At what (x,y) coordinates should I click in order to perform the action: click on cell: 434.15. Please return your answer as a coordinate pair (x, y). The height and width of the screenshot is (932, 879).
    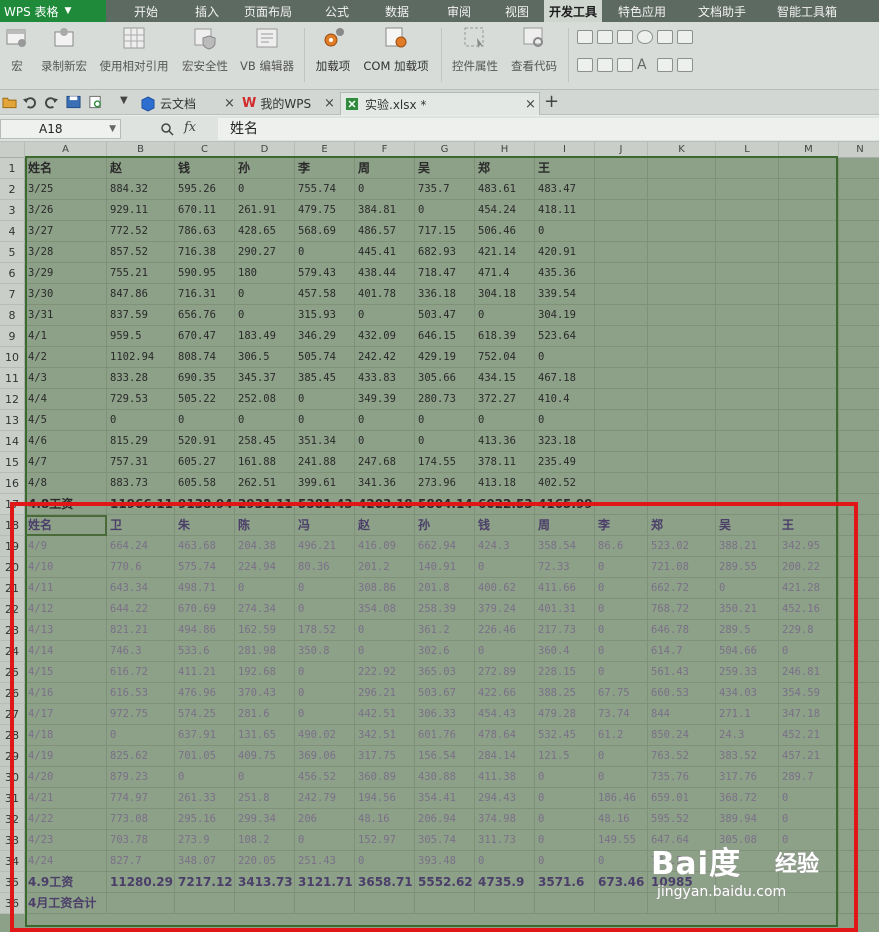
    Looking at the image, I should click on (505, 378).